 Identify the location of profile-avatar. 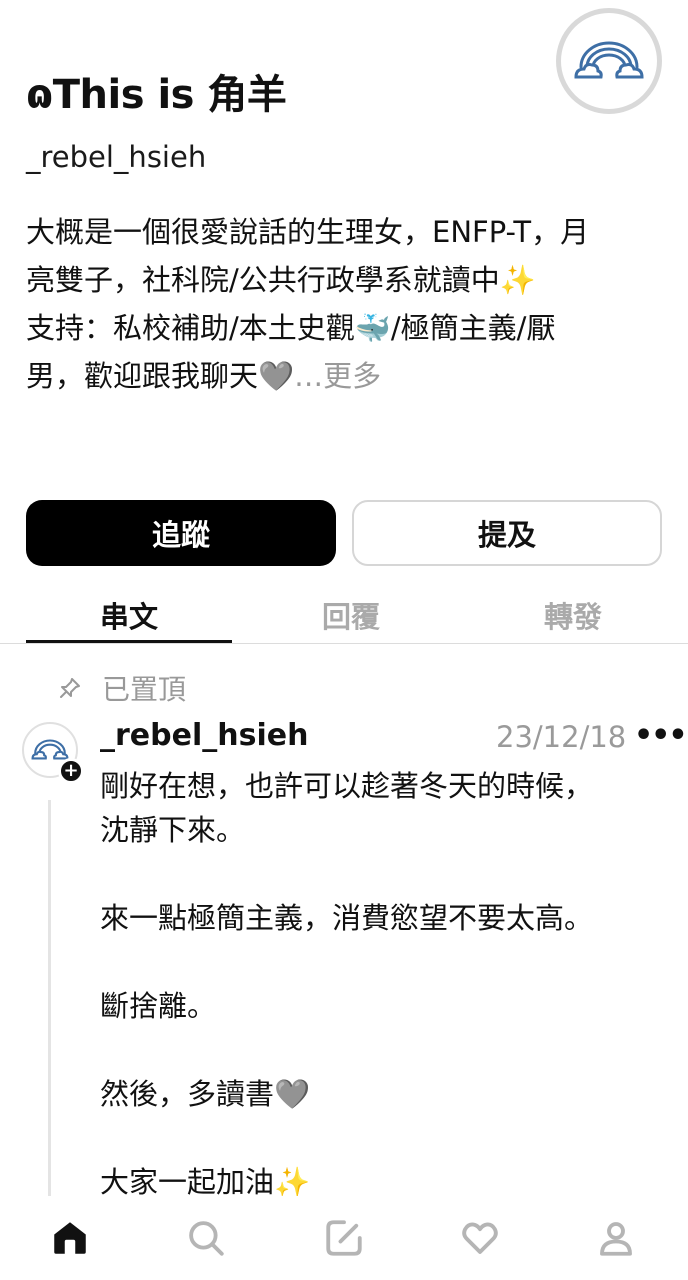
(609, 61).